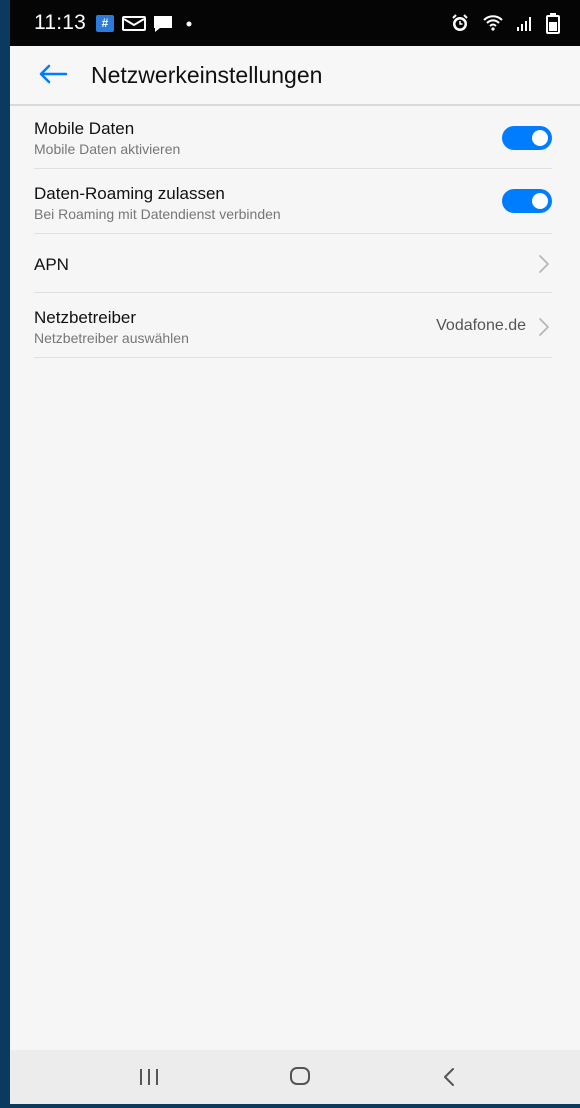 The width and height of the screenshot is (580, 1108). Describe the element at coordinates (481, 325) in the screenshot. I see `carrier-value: Vodafone.de` at that location.